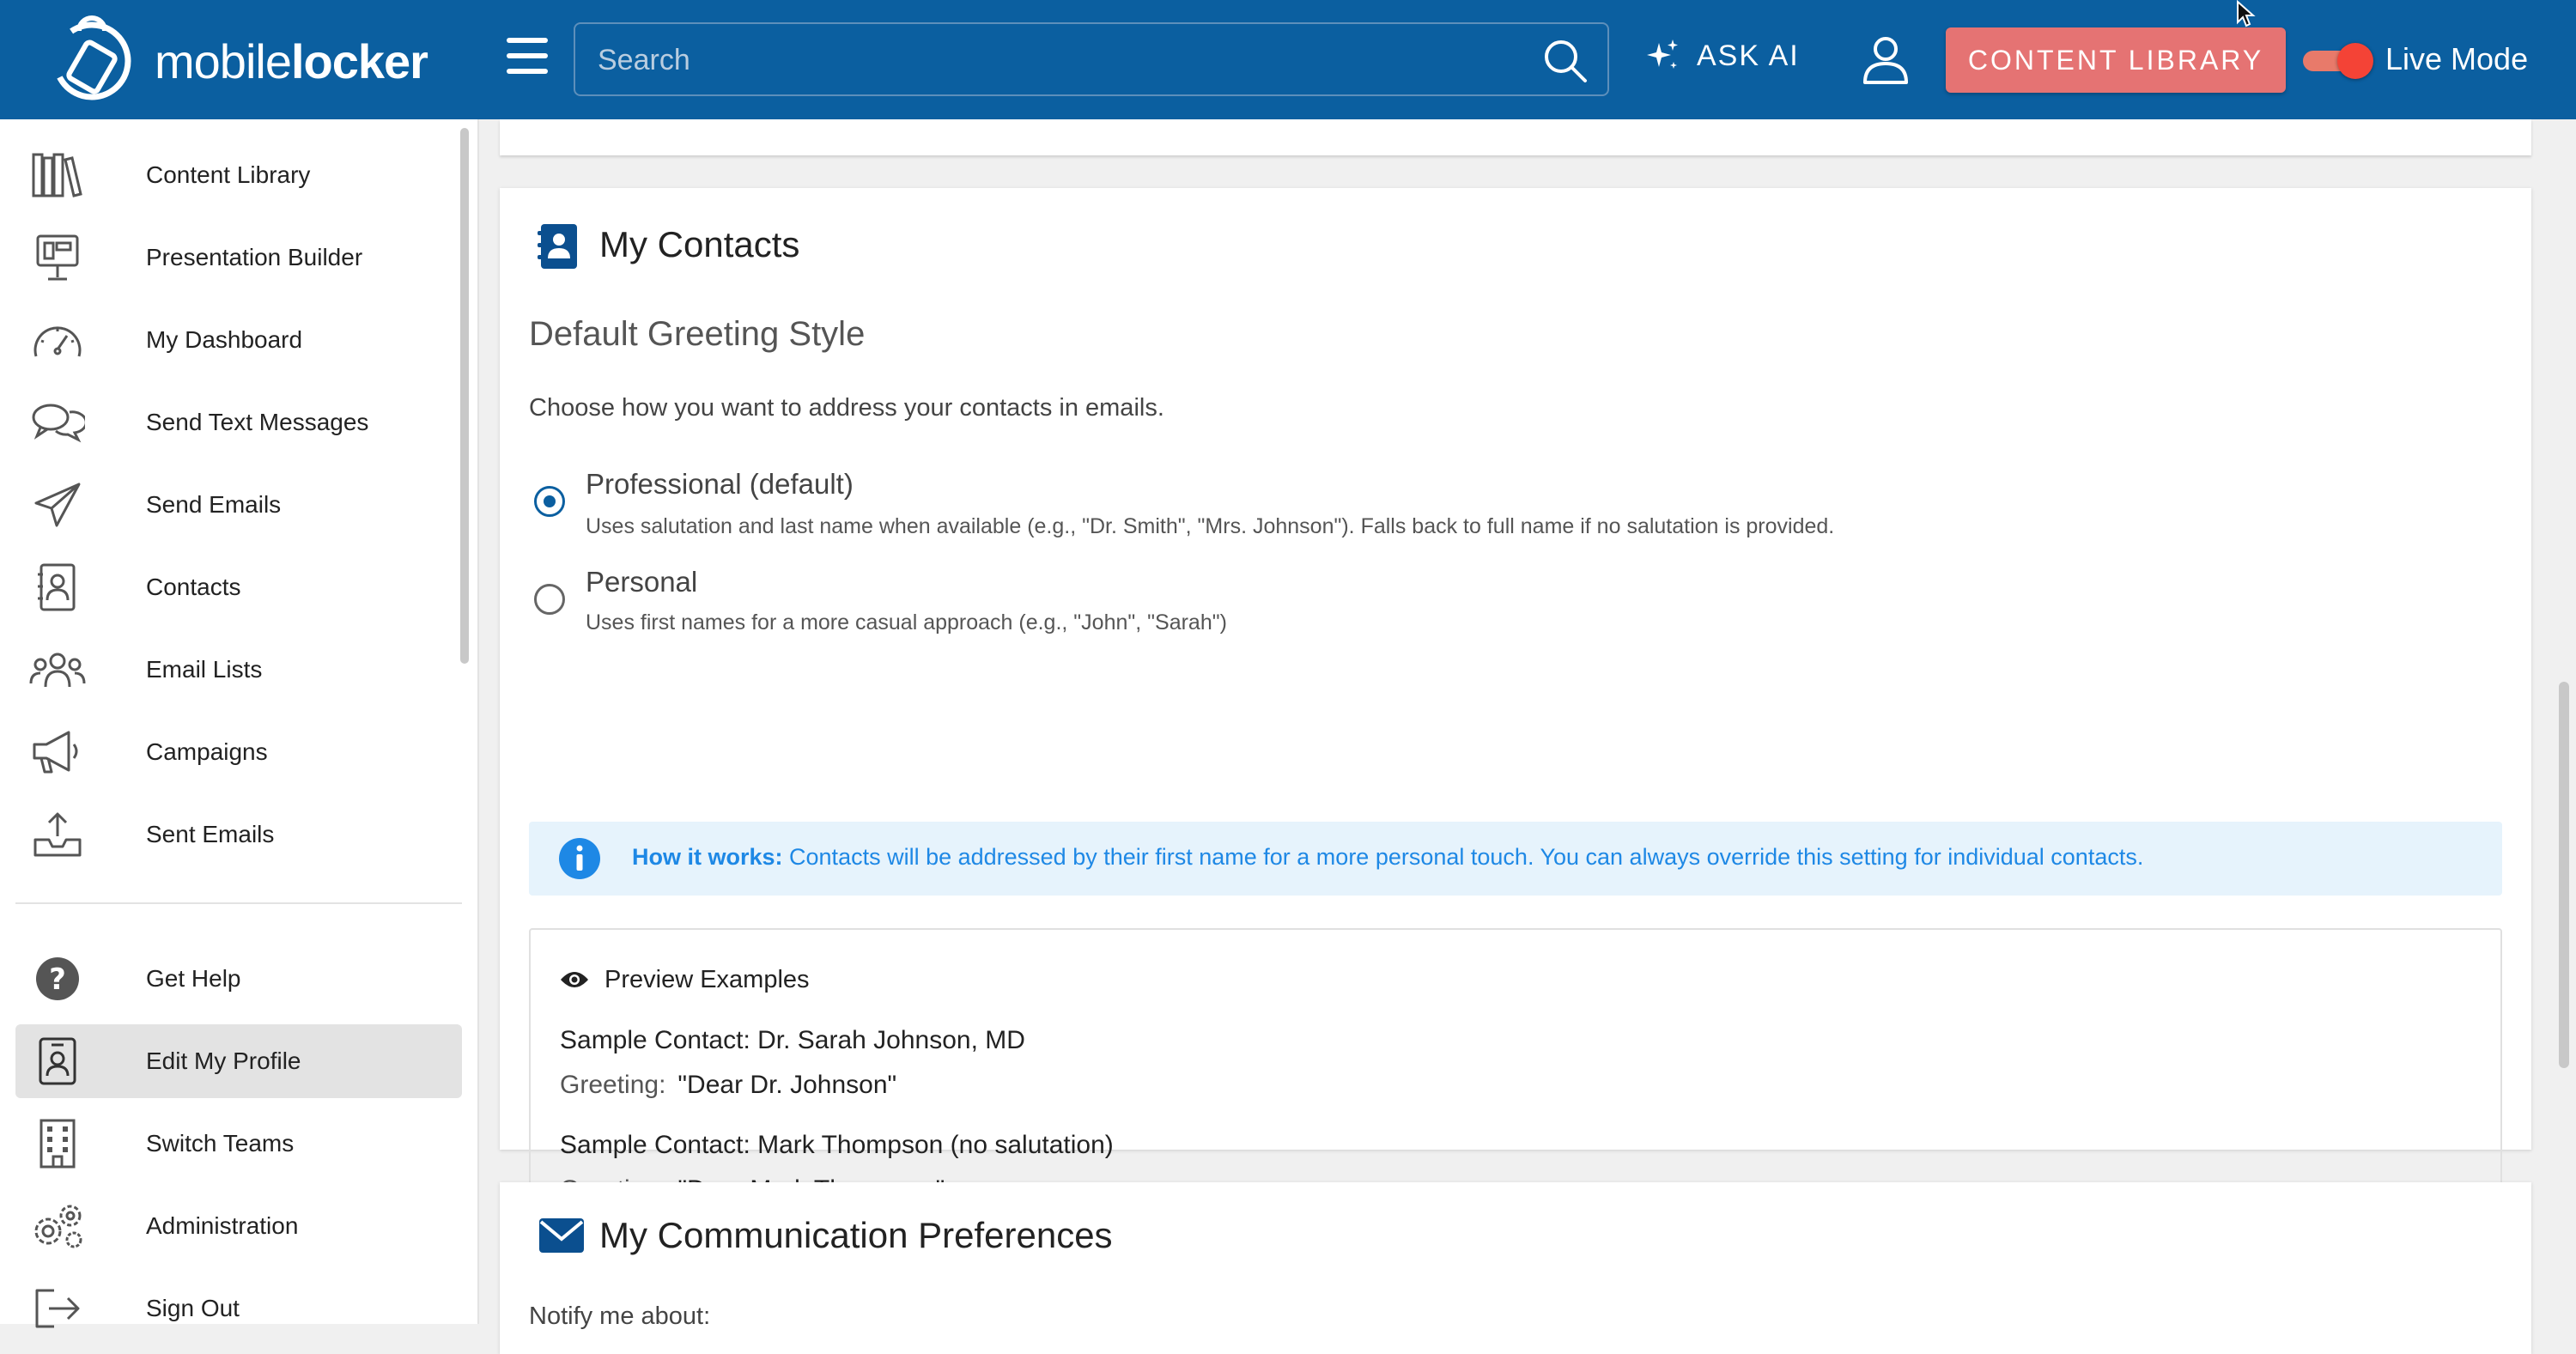  I want to click on logo: mobilelocker, so click(237, 61).